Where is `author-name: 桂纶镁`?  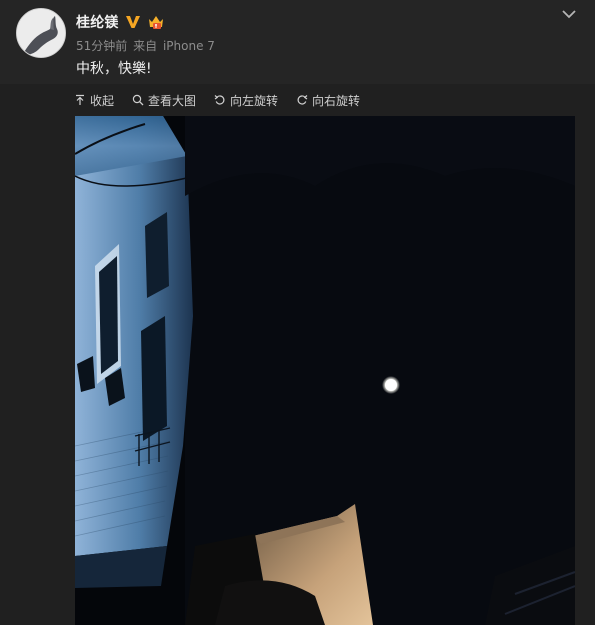
author-name: 桂纶镁 is located at coordinates (97, 22).